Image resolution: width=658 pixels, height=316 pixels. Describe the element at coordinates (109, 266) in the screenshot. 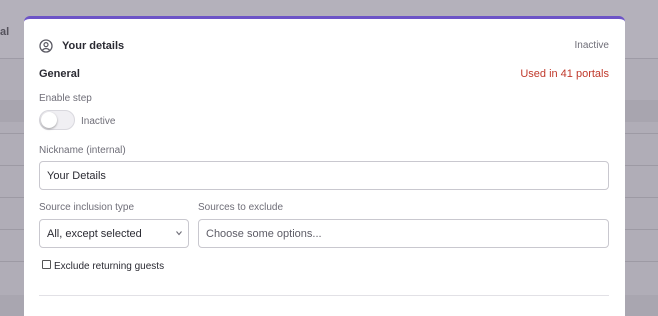

I see `exclude-returning-label: Exclude returning guests` at that location.